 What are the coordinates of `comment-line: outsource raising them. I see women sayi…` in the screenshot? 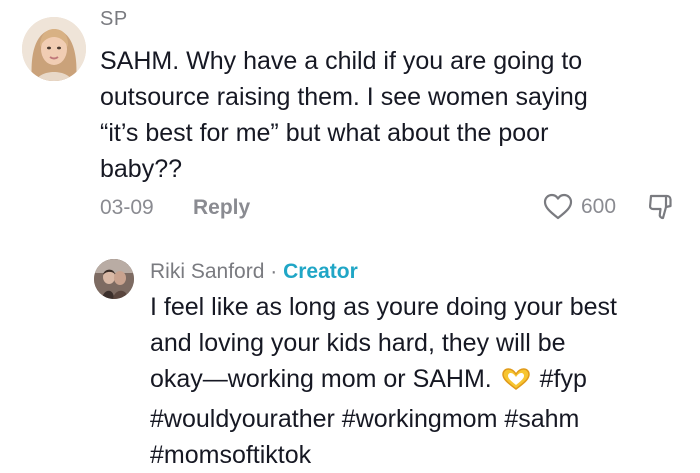 It's located at (344, 97).